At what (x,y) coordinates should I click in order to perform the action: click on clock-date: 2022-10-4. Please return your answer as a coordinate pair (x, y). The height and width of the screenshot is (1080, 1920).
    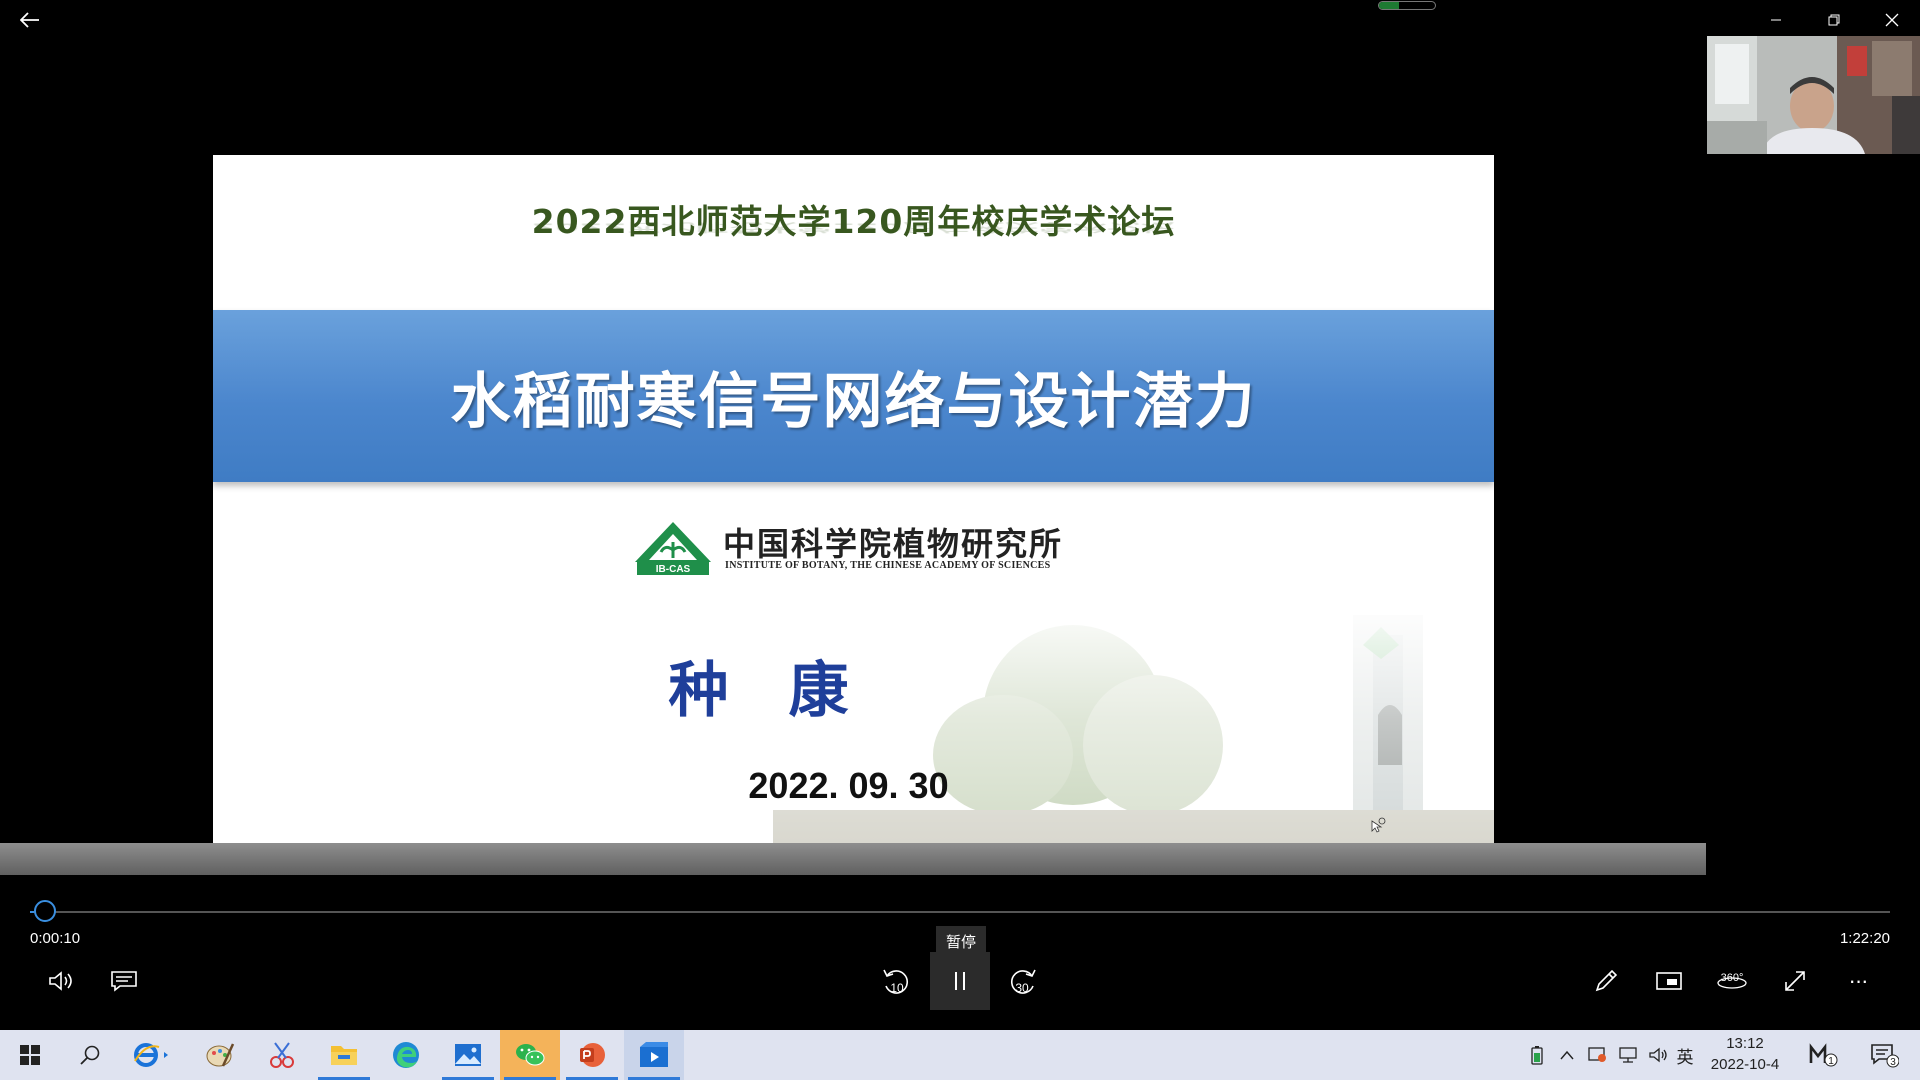
    Looking at the image, I should click on (1745, 1064).